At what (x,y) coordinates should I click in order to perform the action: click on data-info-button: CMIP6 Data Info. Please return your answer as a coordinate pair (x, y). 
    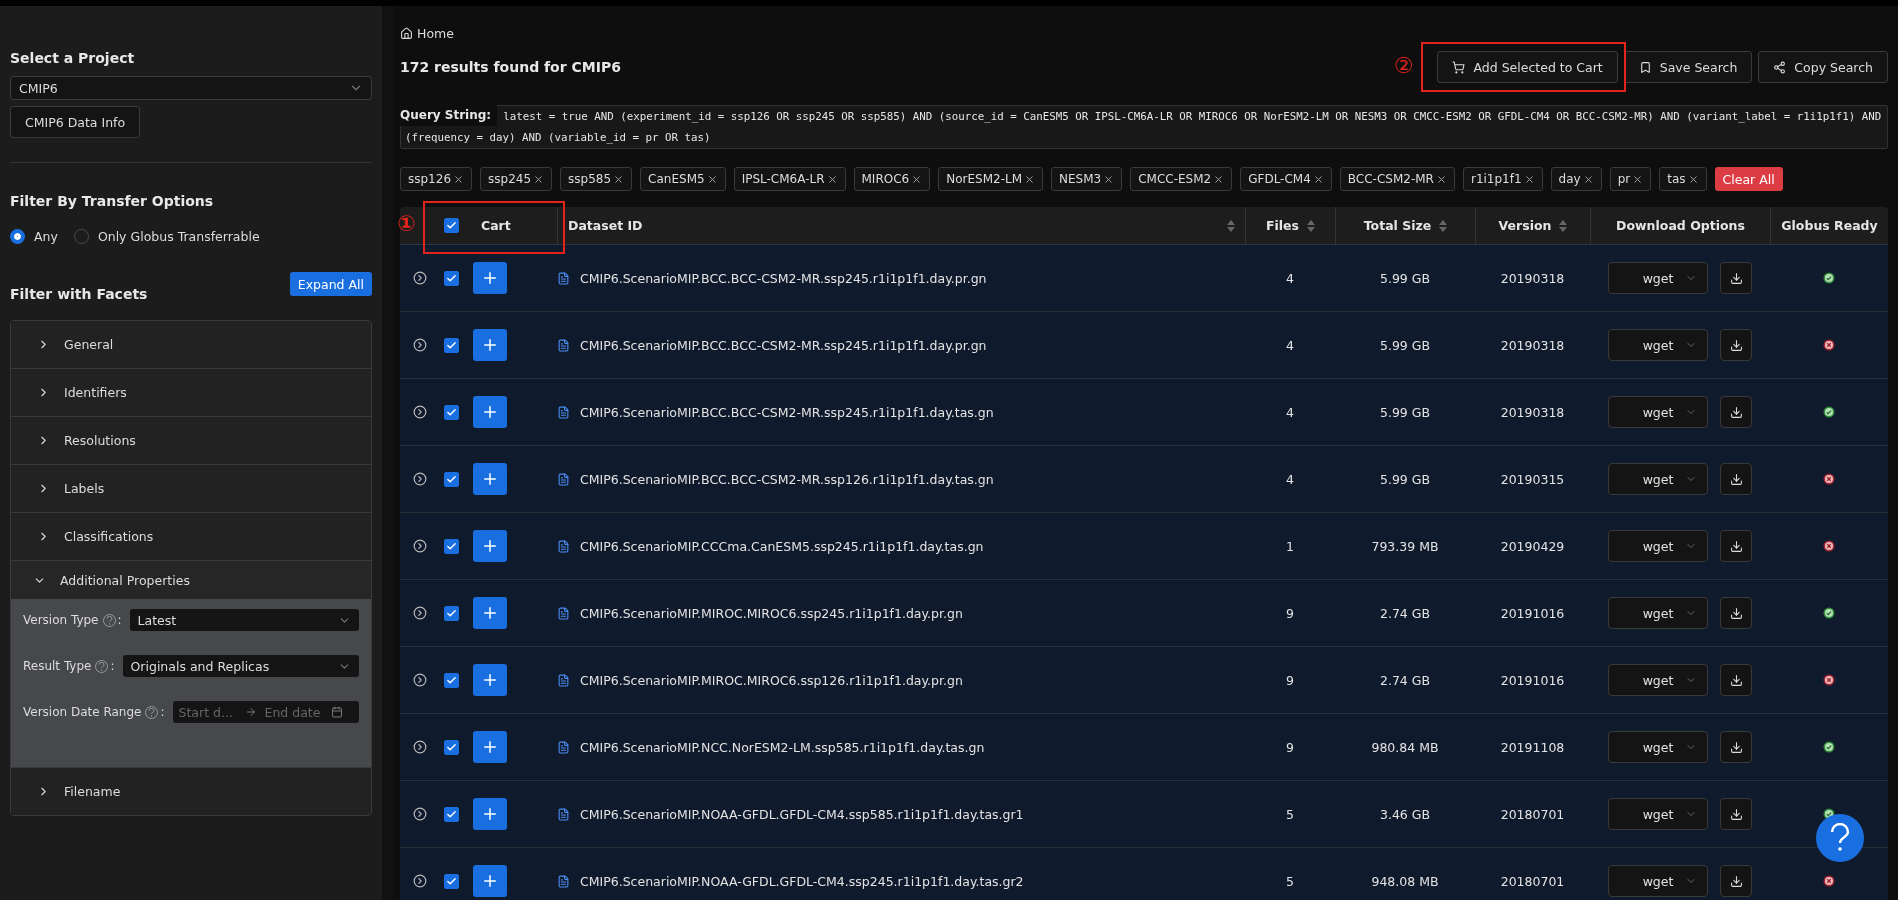
    Looking at the image, I should click on (75, 122).